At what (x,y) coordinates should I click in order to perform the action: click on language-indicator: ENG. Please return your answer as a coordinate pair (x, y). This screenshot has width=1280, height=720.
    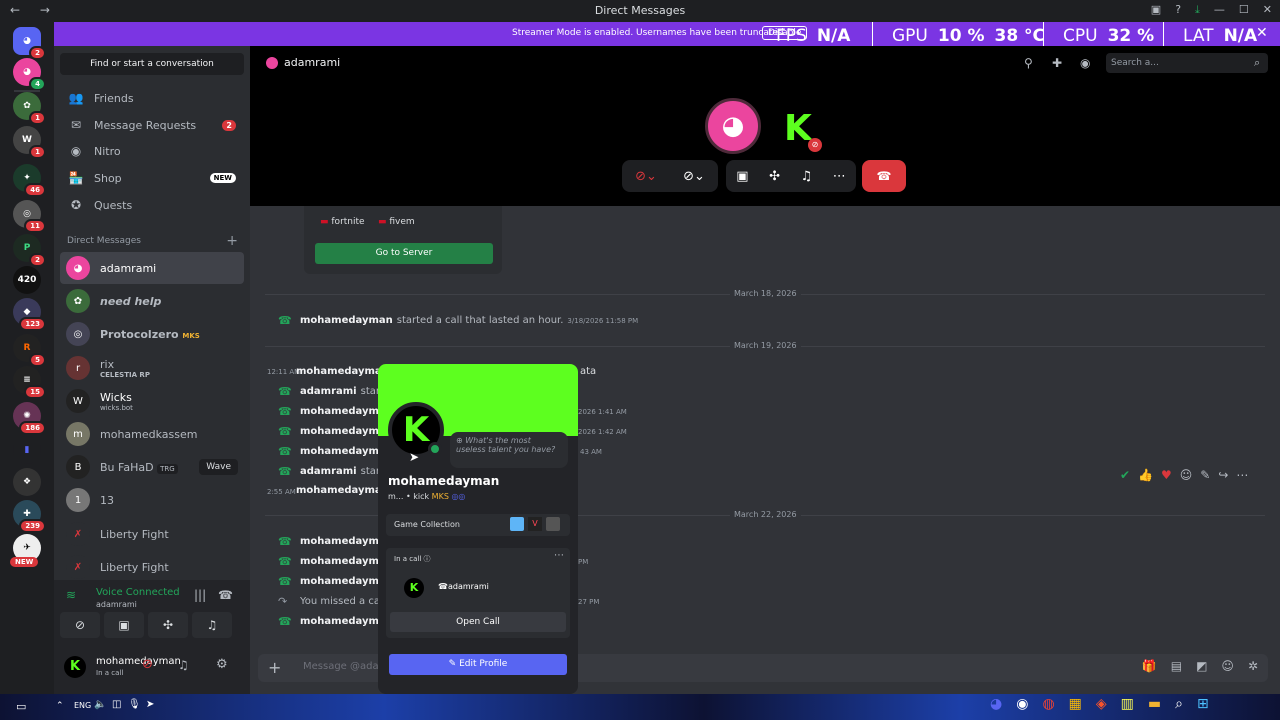
    Looking at the image, I should click on (82, 705).